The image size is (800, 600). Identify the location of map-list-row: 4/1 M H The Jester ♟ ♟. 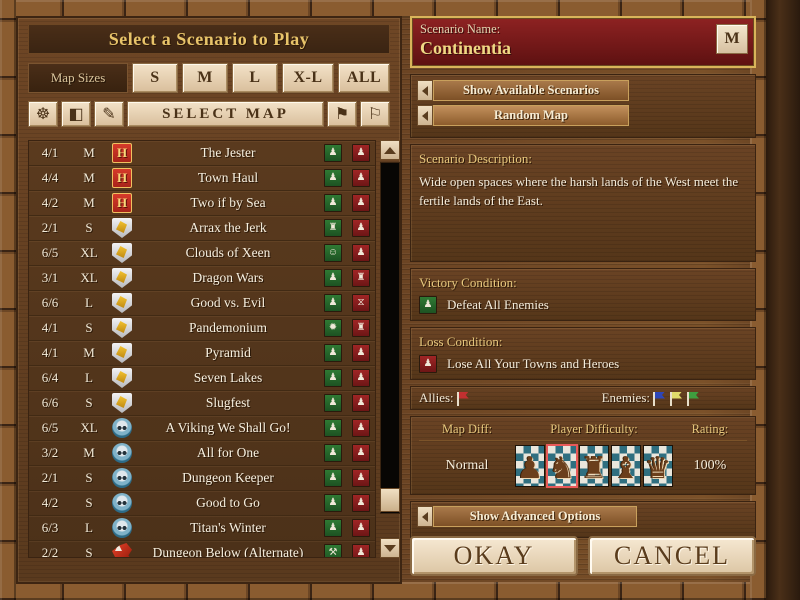
(202, 153).